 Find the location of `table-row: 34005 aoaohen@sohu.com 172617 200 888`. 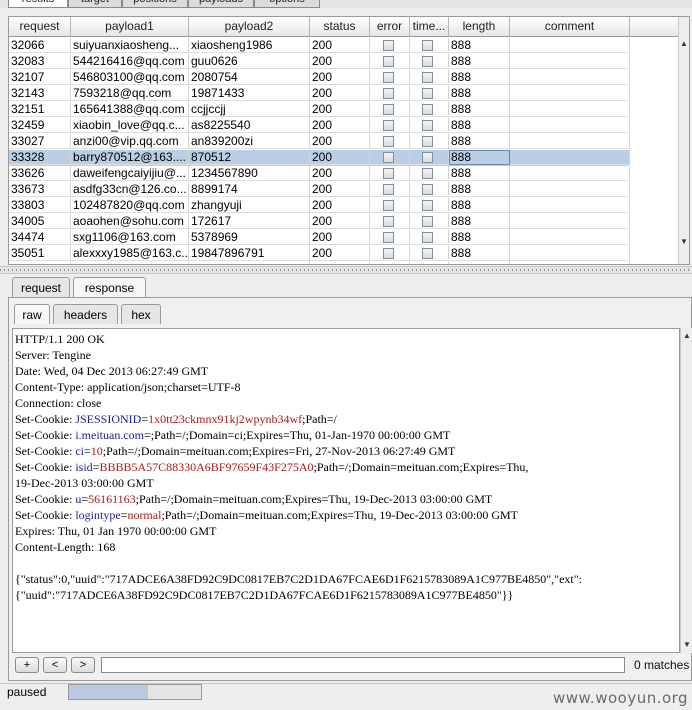

table-row: 34005 aoaohen@sohu.com 172617 200 888 is located at coordinates (319, 222).